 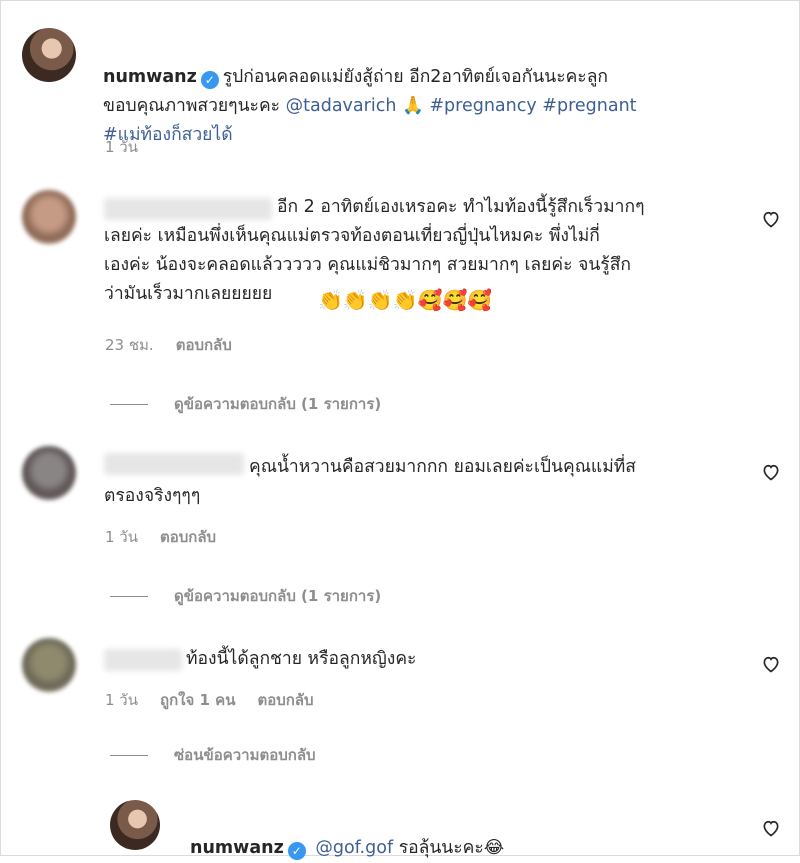 What do you see at coordinates (494, 848) in the screenshot?
I see `laugh-emoji: 😂` at bounding box center [494, 848].